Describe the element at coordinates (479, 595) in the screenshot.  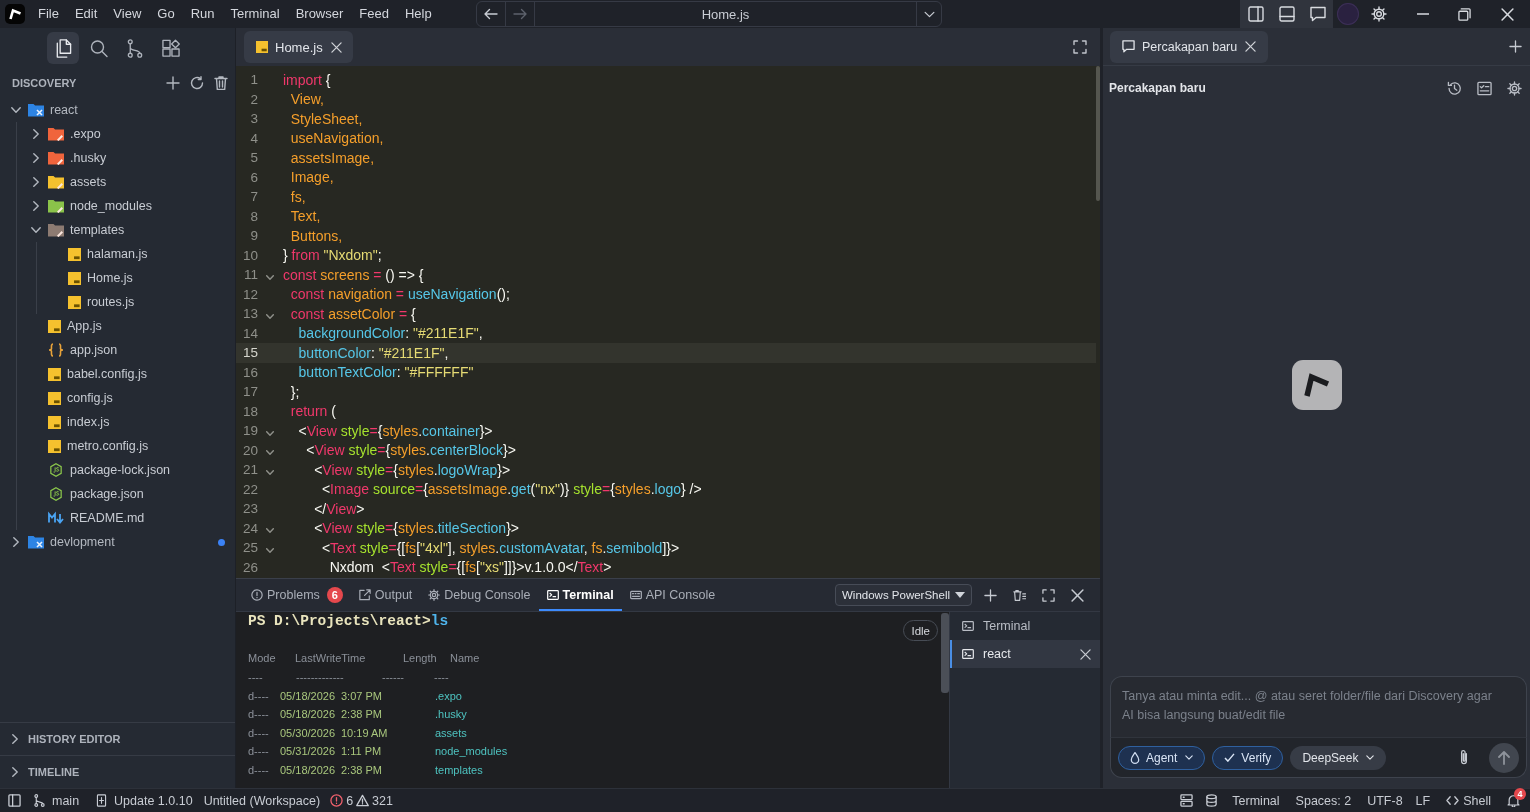
I see `panel-tab: Debug Console` at that location.